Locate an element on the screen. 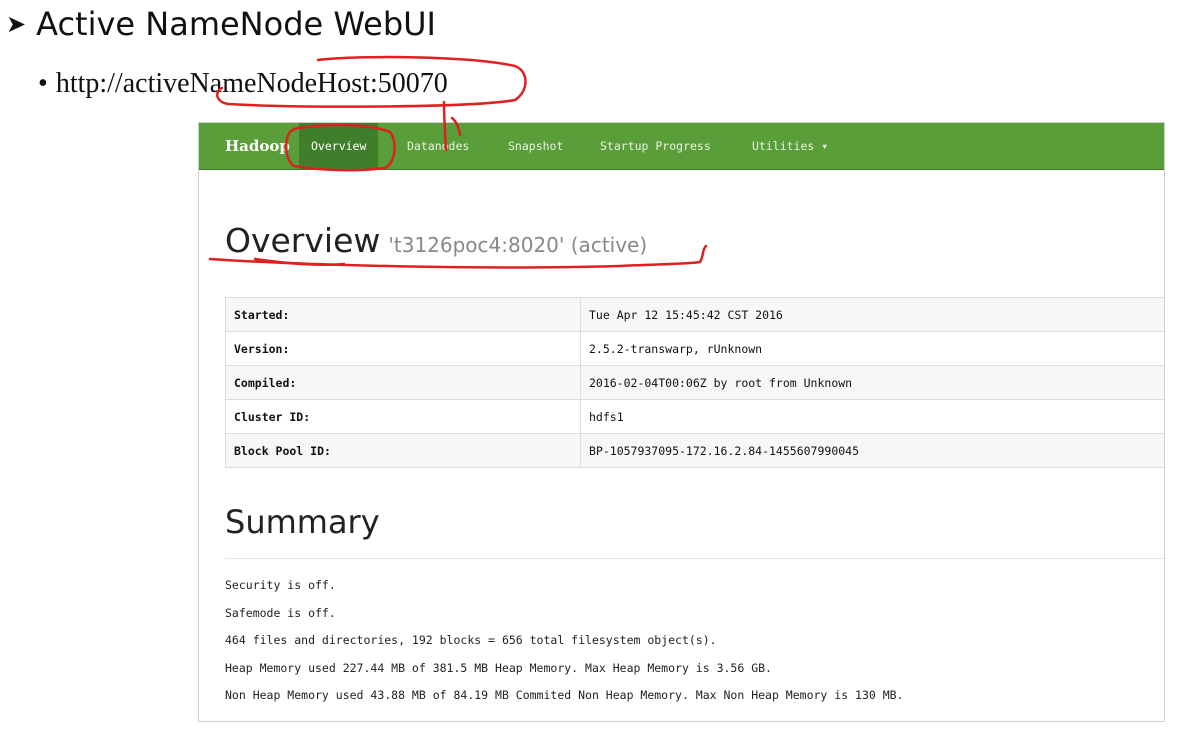  tab-datanodes: Datanodes is located at coordinates (438, 146).